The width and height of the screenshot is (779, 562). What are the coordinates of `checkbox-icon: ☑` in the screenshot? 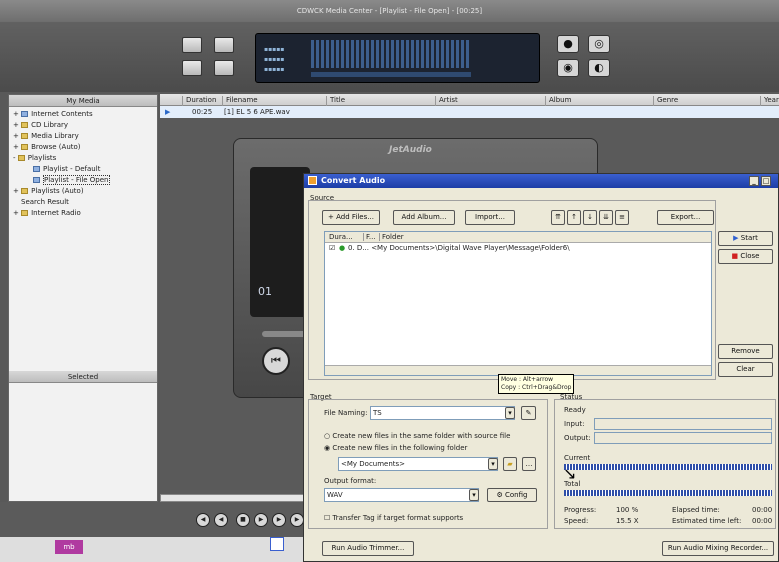 It's located at (332, 248).